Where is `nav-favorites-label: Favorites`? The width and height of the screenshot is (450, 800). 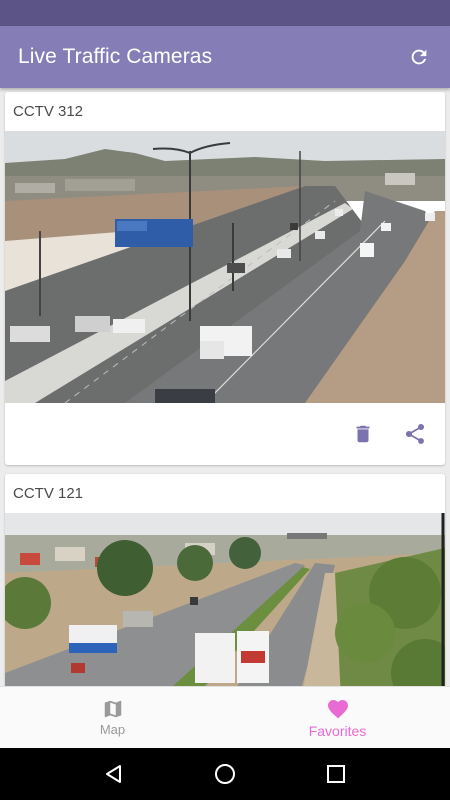 nav-favorites-label: Favorites is located at coordinates (337, 730).